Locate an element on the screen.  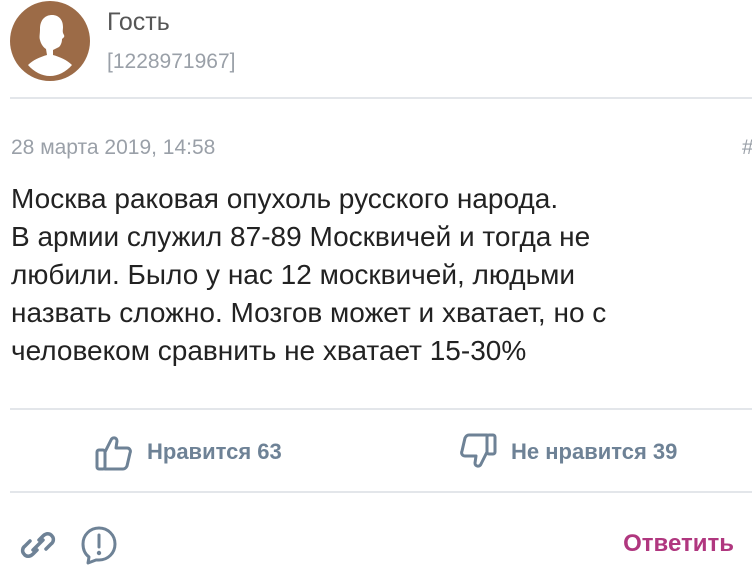
report-button is located at coordinates (99, 545).